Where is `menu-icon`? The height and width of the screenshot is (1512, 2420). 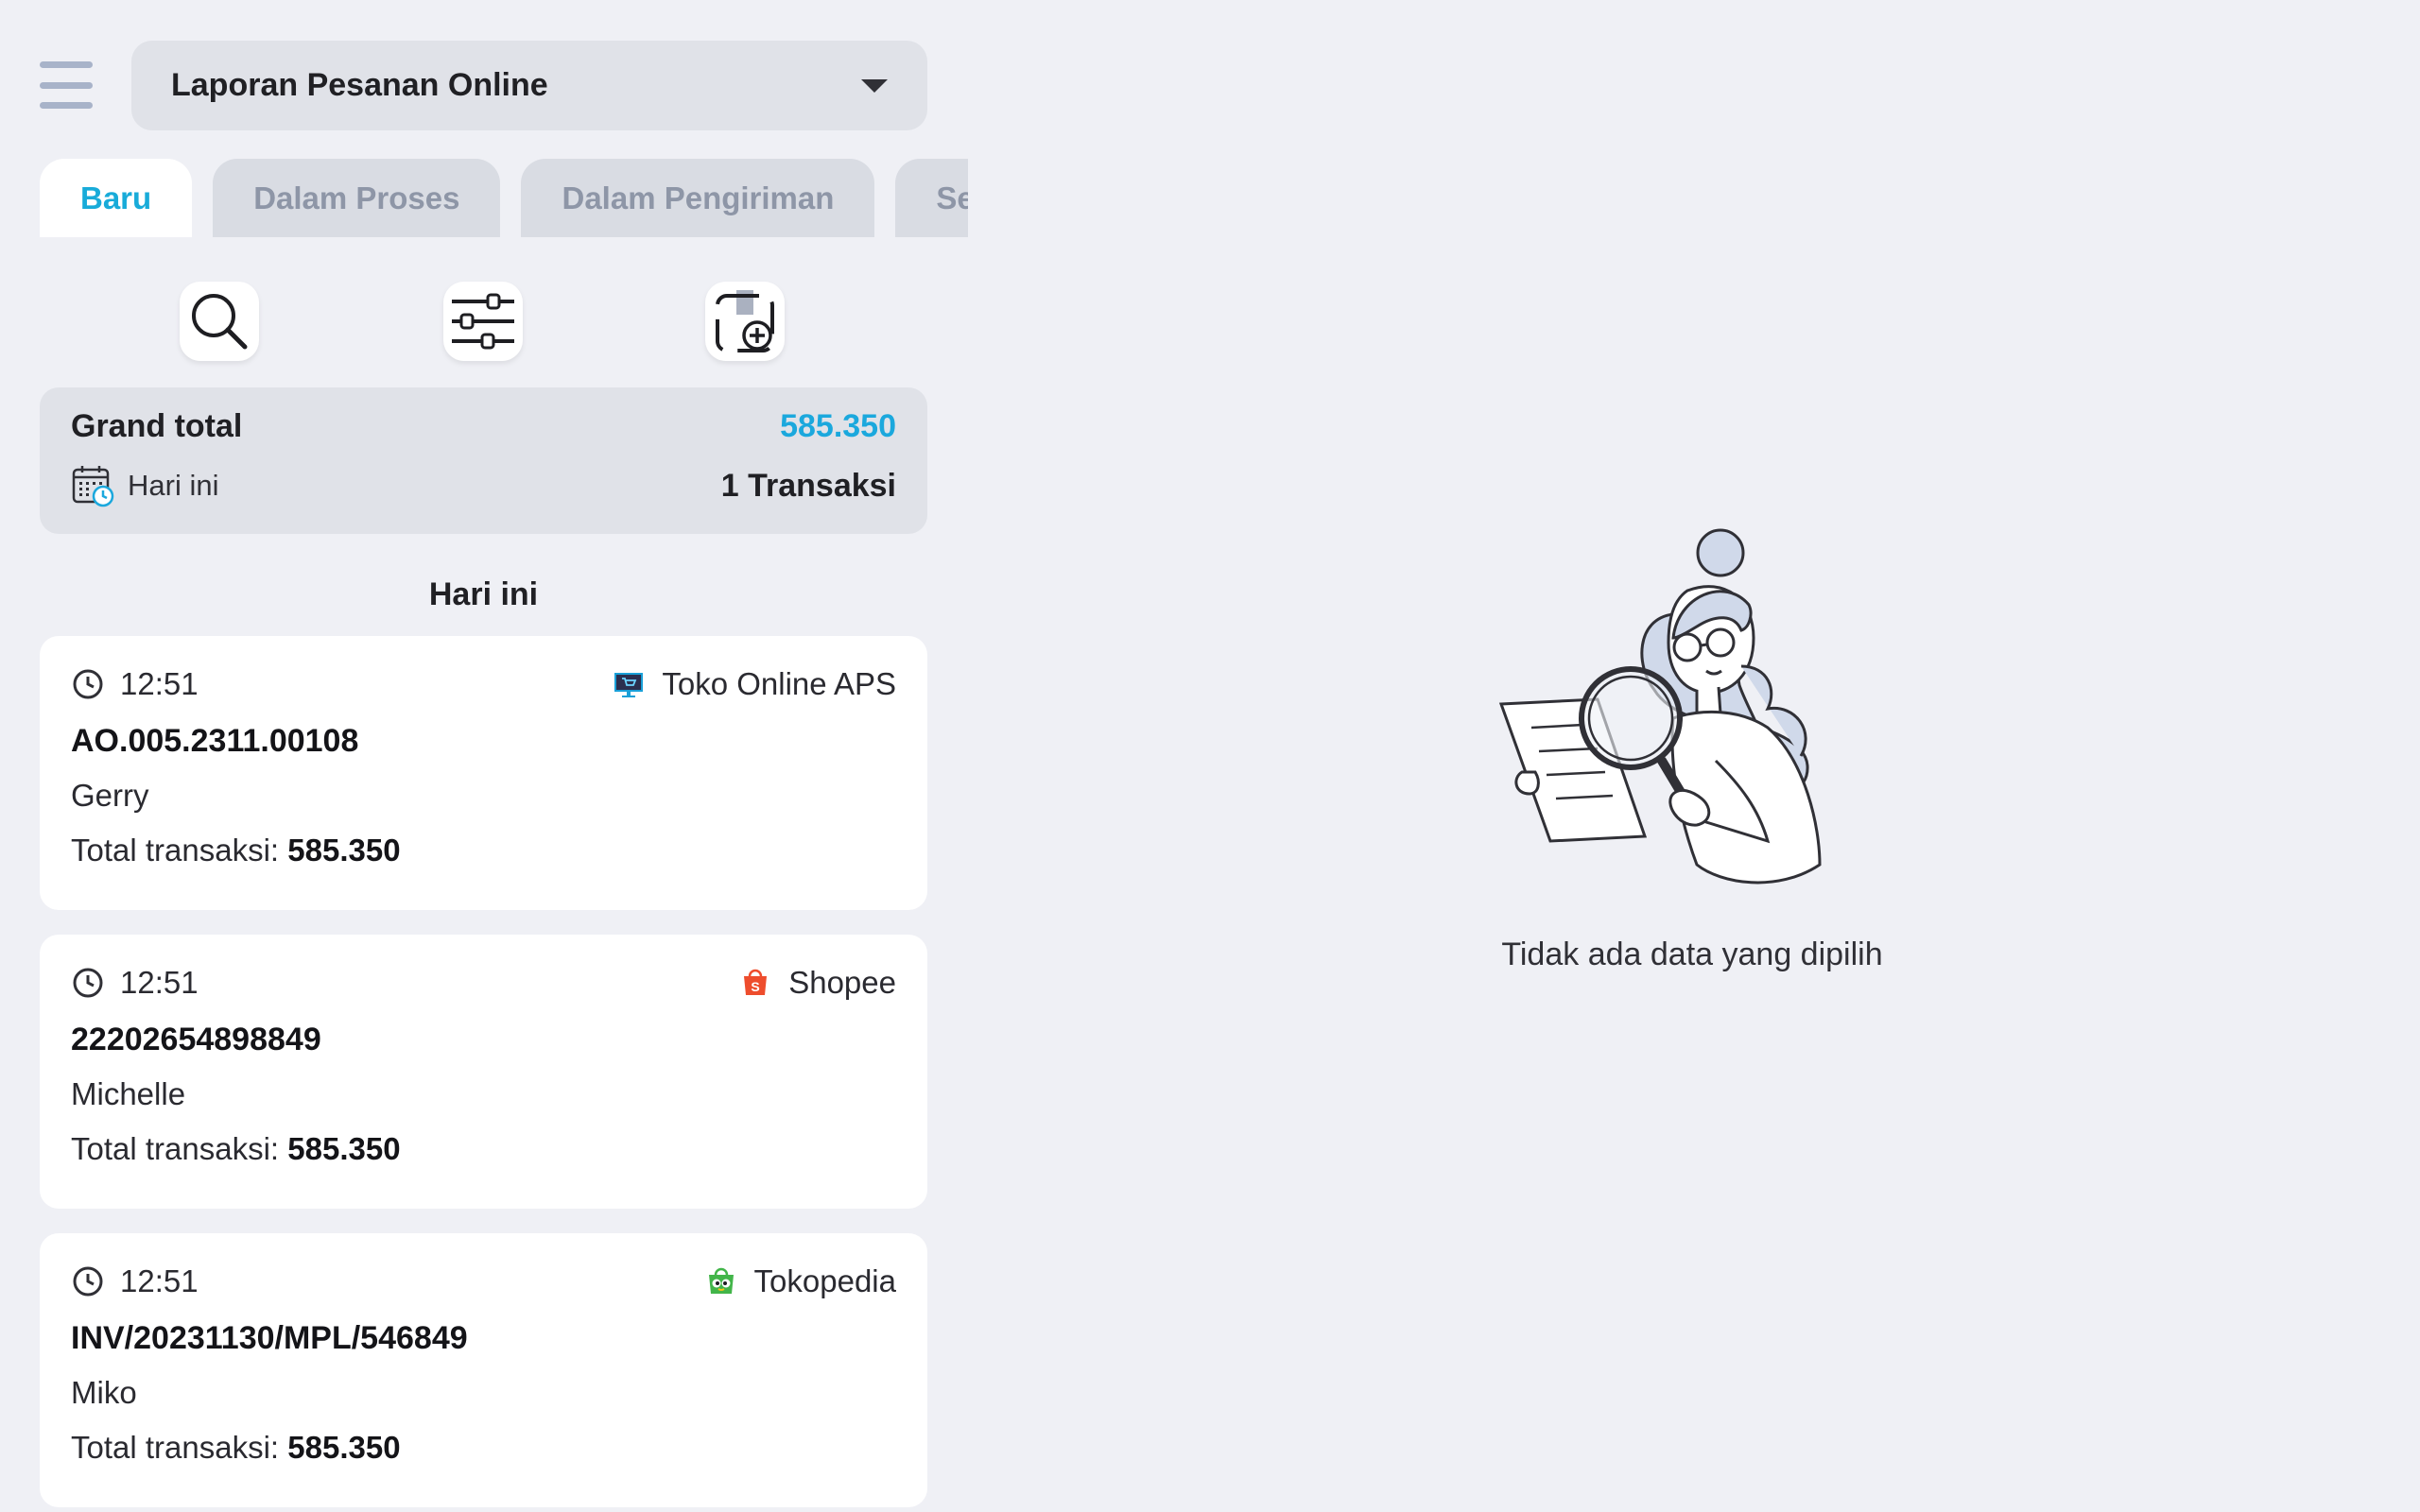
menu-icon is located at coordinates (66, 85).